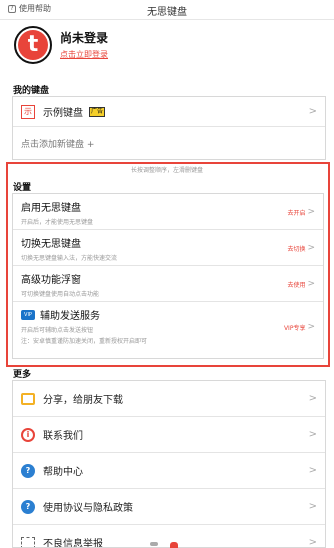  Describe the element at coordinates (169, 435) in the screenshot. I see `contact-row: i 联系我们 >` at that location.